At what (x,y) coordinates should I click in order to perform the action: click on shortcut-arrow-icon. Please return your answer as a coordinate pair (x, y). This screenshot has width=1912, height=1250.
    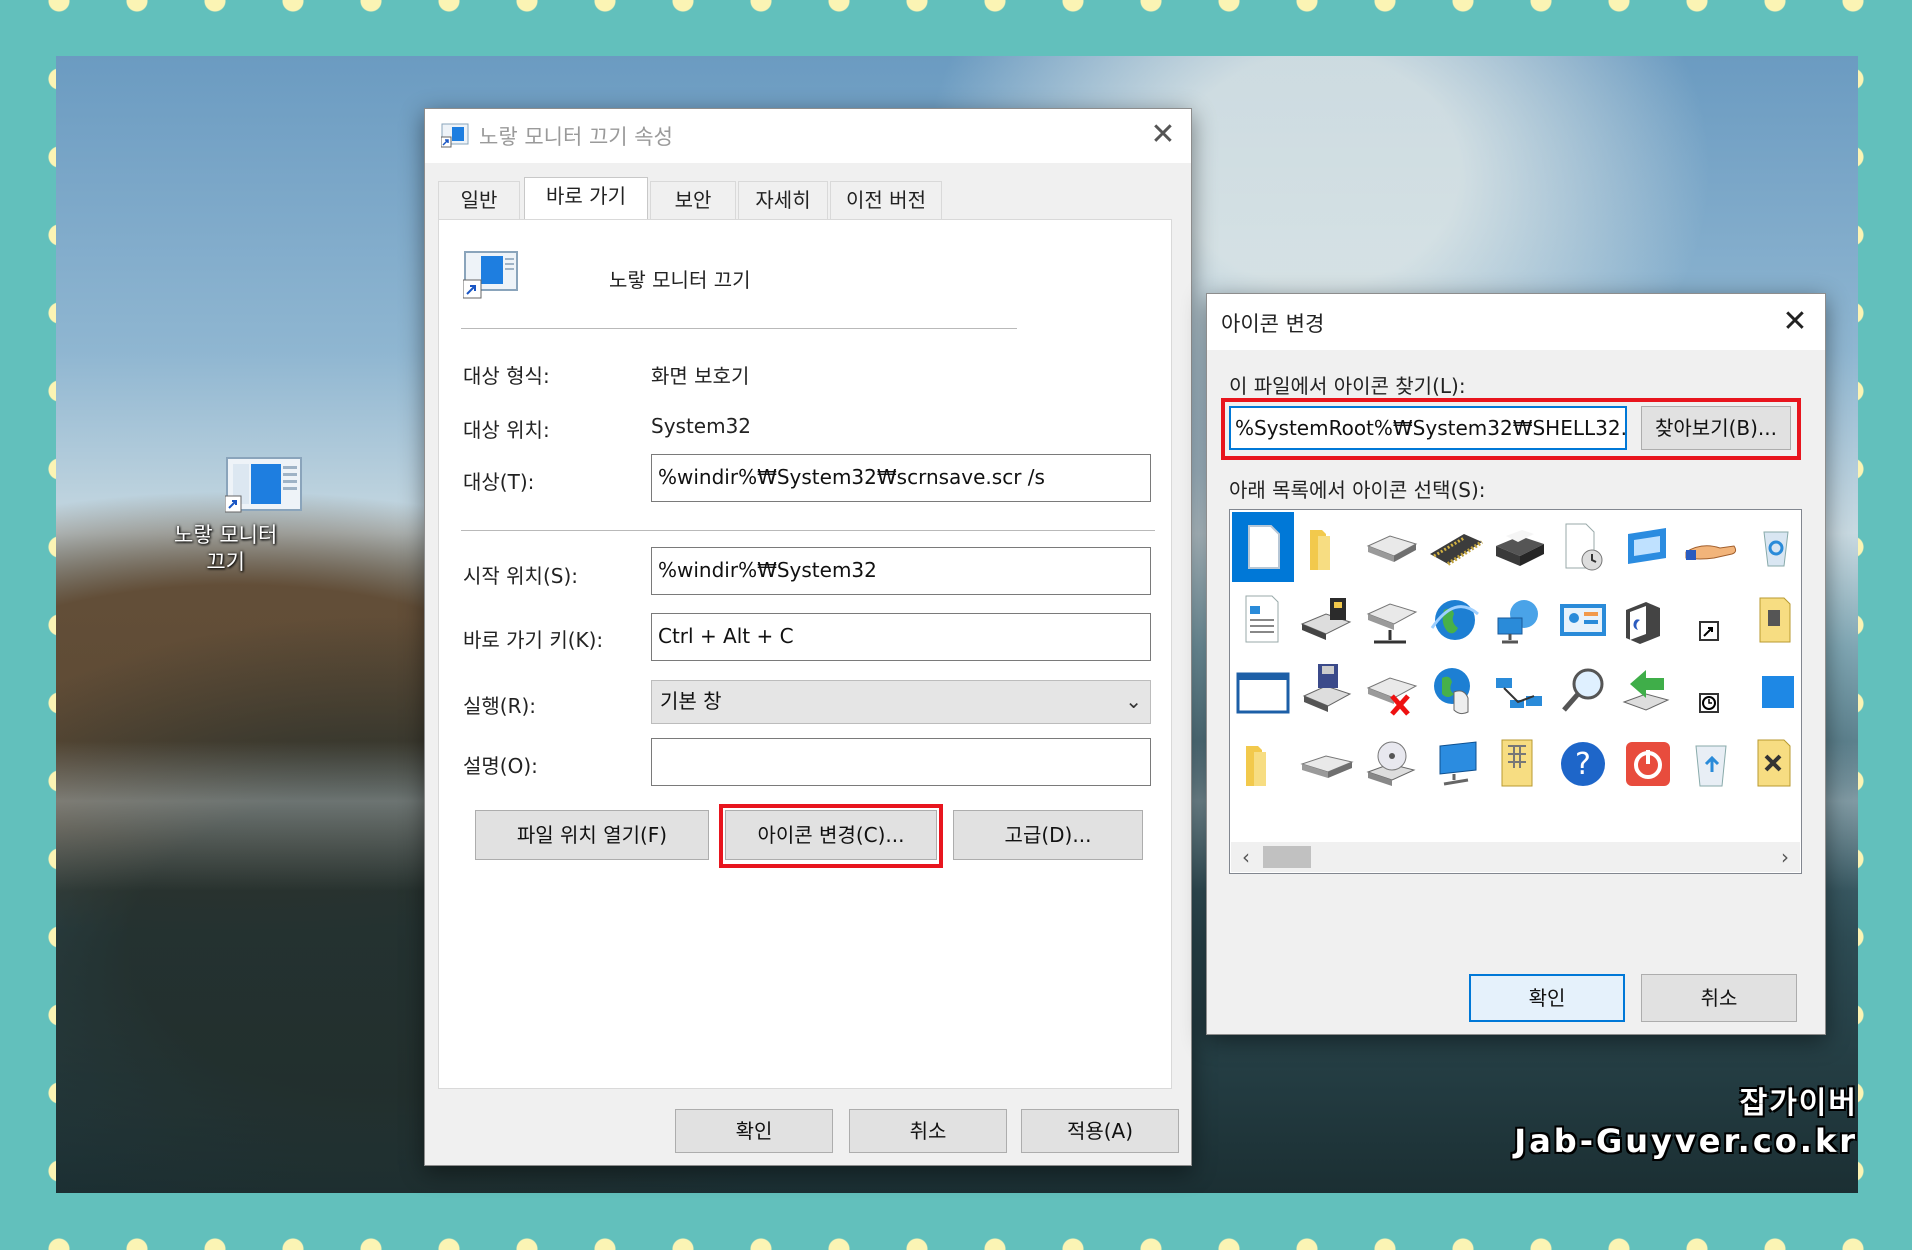
    Looking at the image, I should click on (1711, 619).